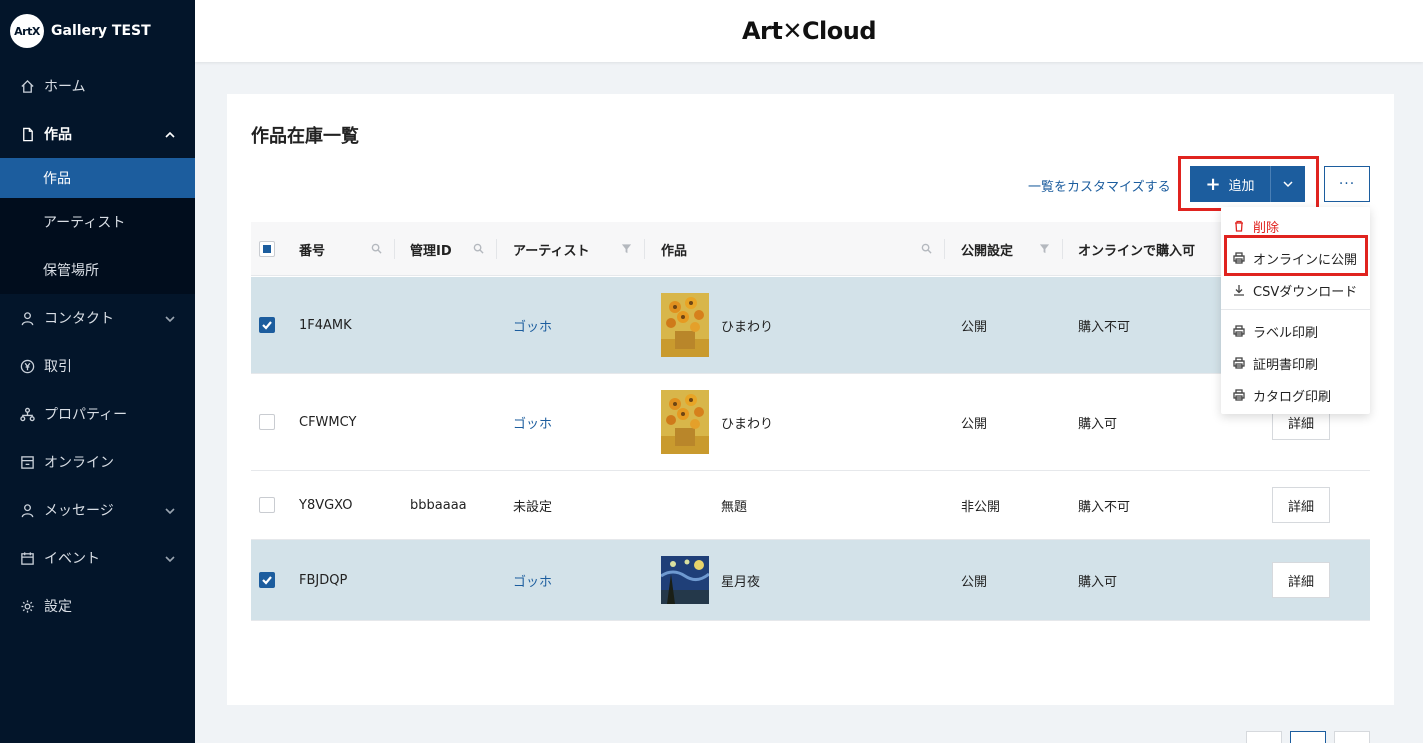  Describe the element at coordinates (27, 558) in the screenshot. I see `calendar-icon` at that location.